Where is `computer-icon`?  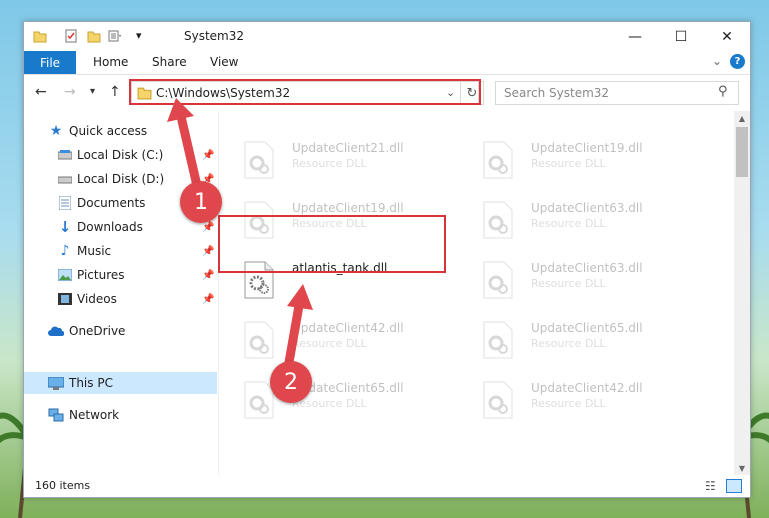
computer-icon is located at coordinates (56, 383).